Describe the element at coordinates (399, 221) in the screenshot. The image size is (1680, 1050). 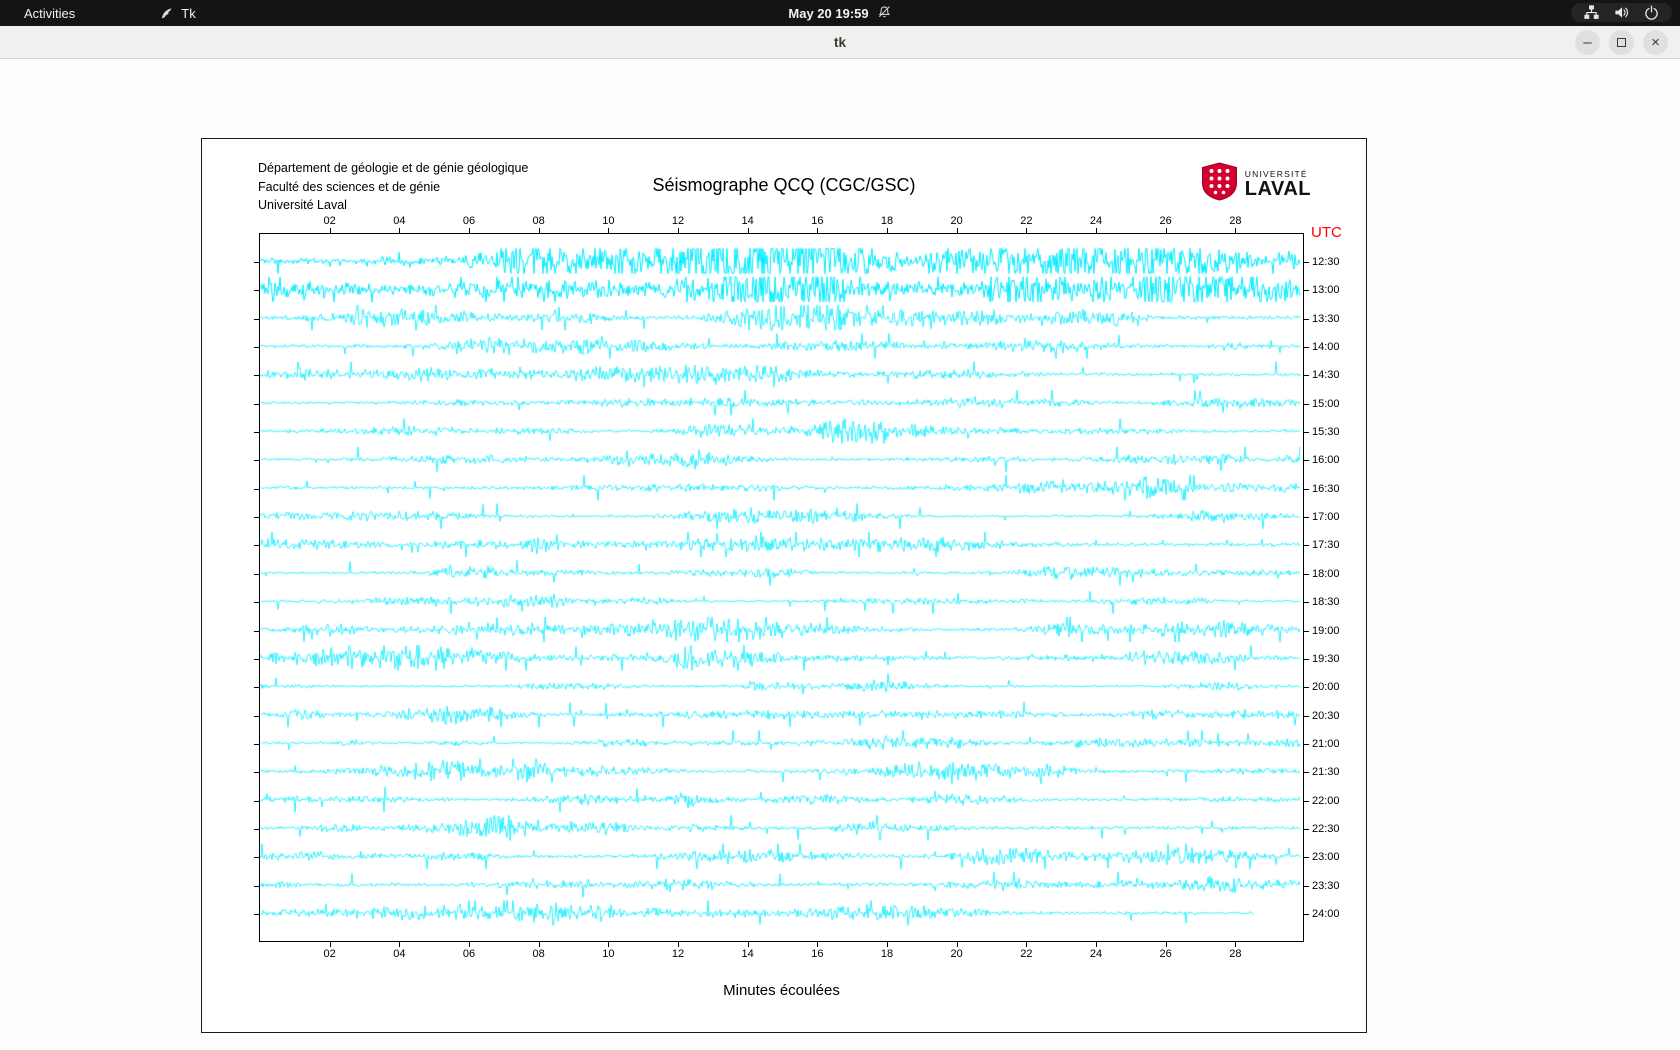
I see `x-tick-label: 04` at that location.